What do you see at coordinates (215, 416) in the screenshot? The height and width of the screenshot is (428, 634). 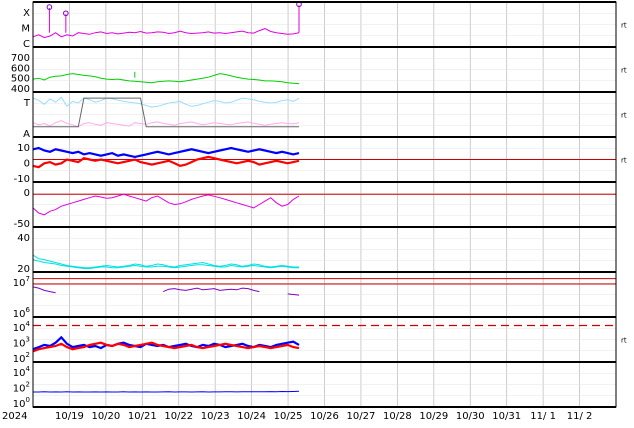 I see `x-tick-label: 10/23` at bounding box center [215, 416].